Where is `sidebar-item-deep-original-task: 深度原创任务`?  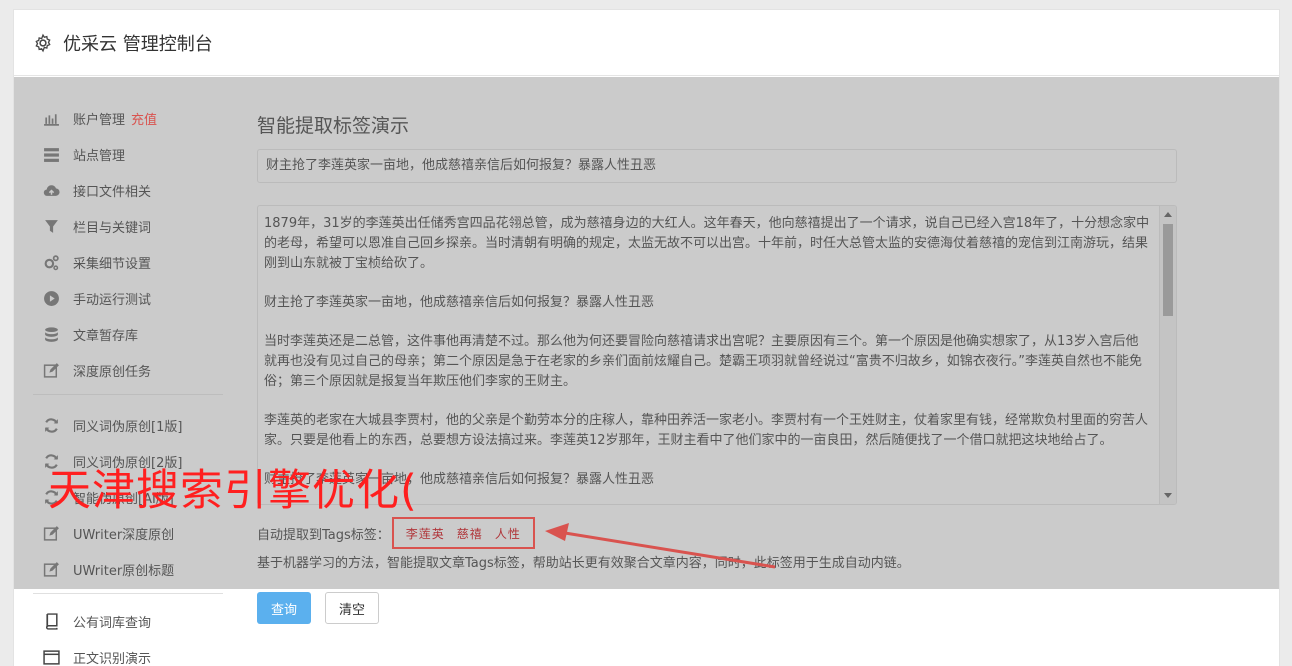
sidebar-item-deep-original-task: 深度原创任务 is located at coordinates (128, 370).